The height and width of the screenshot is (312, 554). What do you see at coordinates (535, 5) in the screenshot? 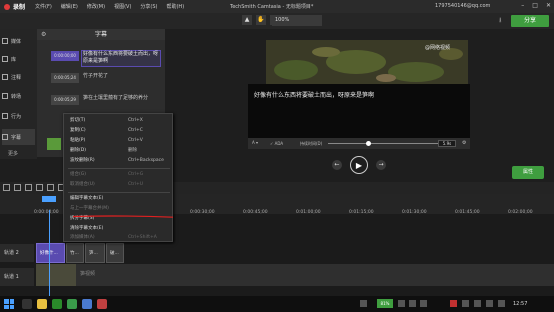
I see `maximize-icon: □` at bounding box center [535, 5].